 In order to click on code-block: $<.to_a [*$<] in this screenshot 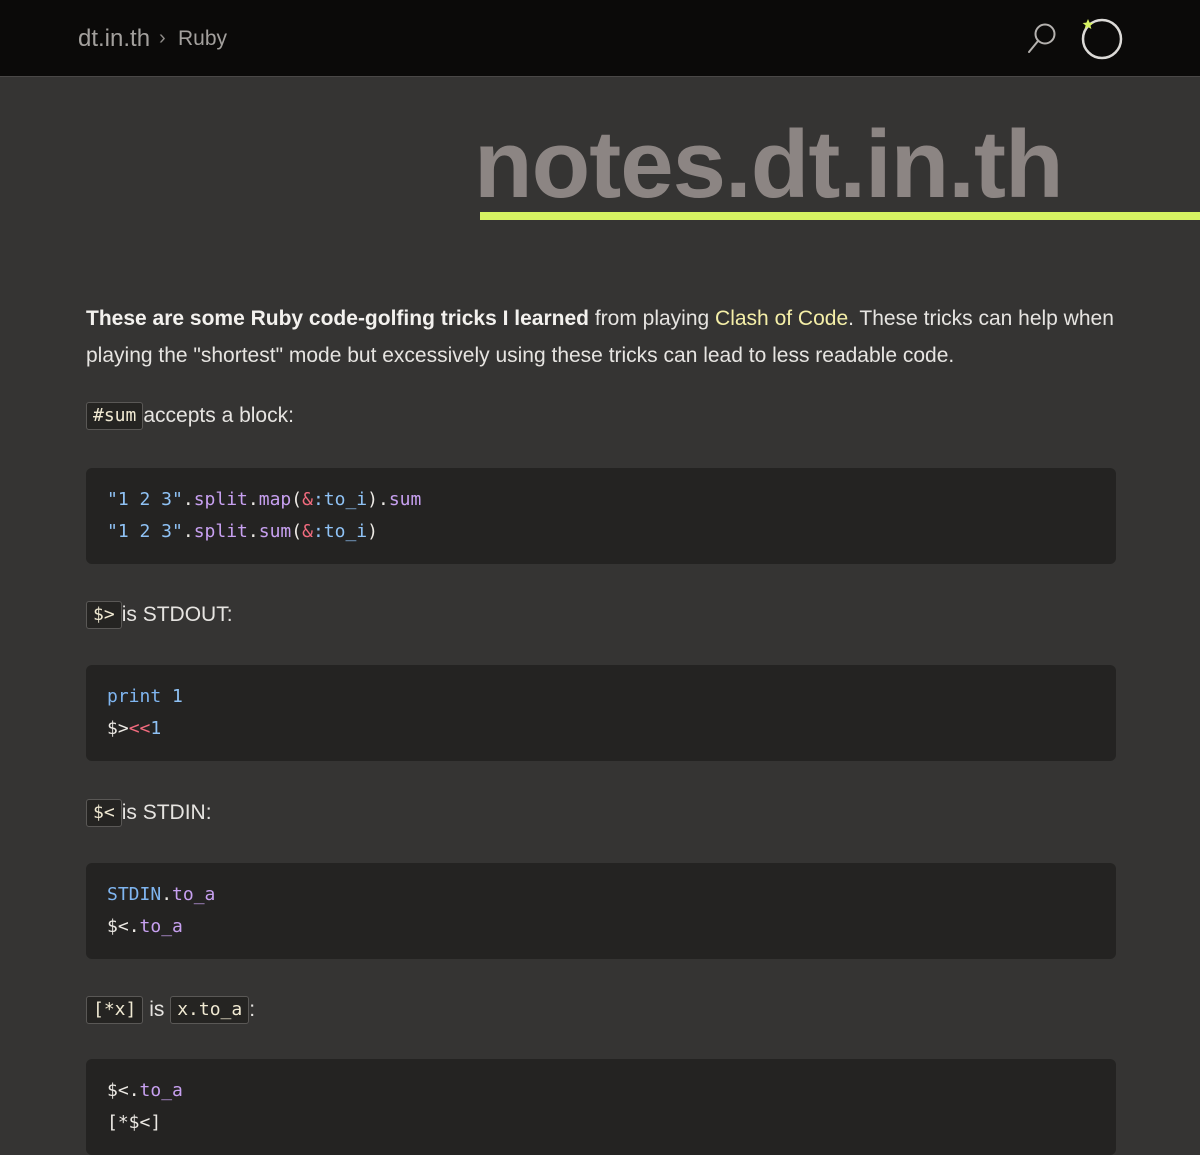, I will do `click(601, 1107)`.